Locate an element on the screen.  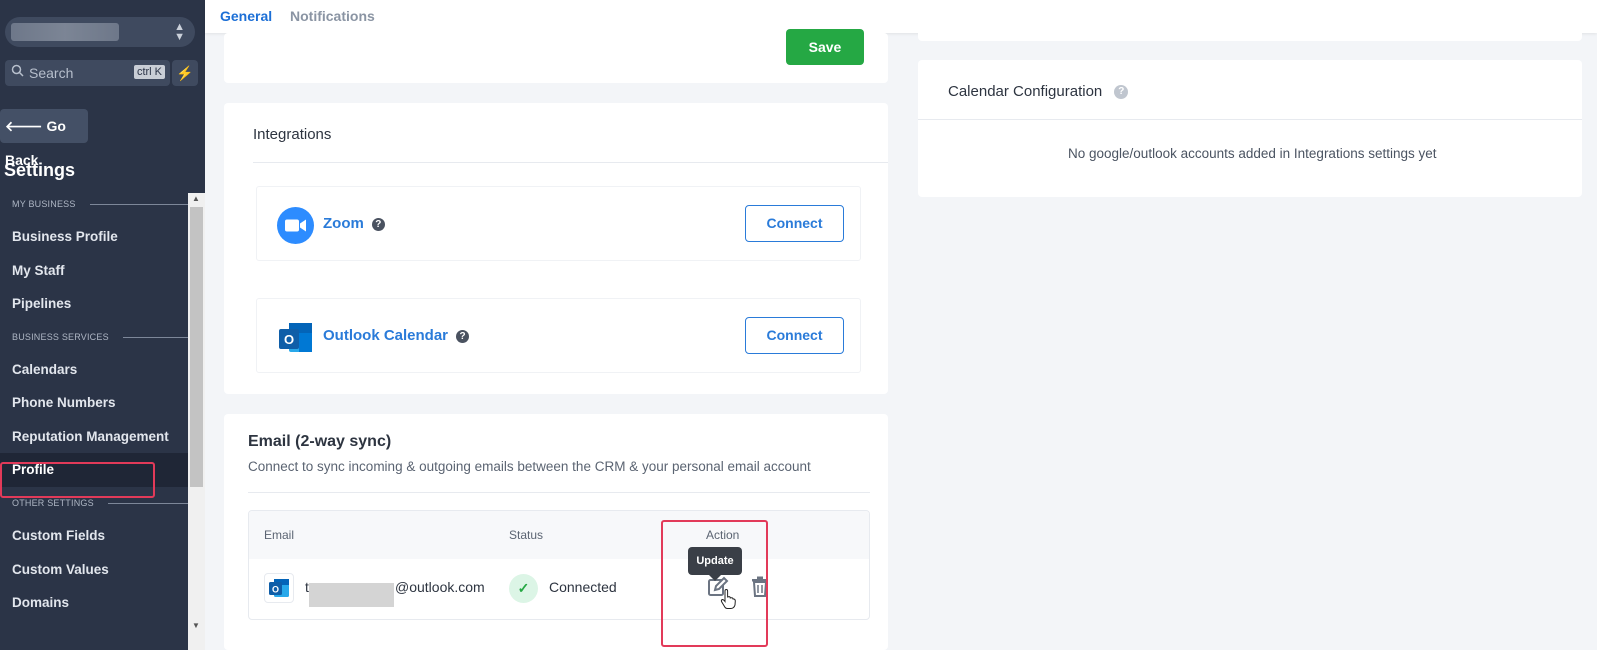
quick-actions-button: ⚡ is located at coordinates (185, 73).